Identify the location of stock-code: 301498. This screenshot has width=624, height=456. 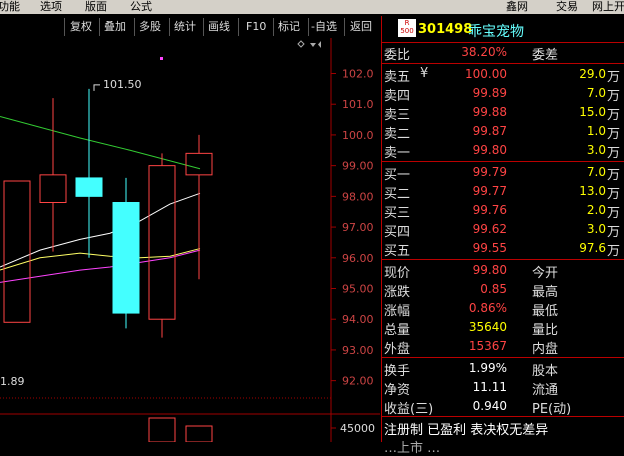
(445, 29).